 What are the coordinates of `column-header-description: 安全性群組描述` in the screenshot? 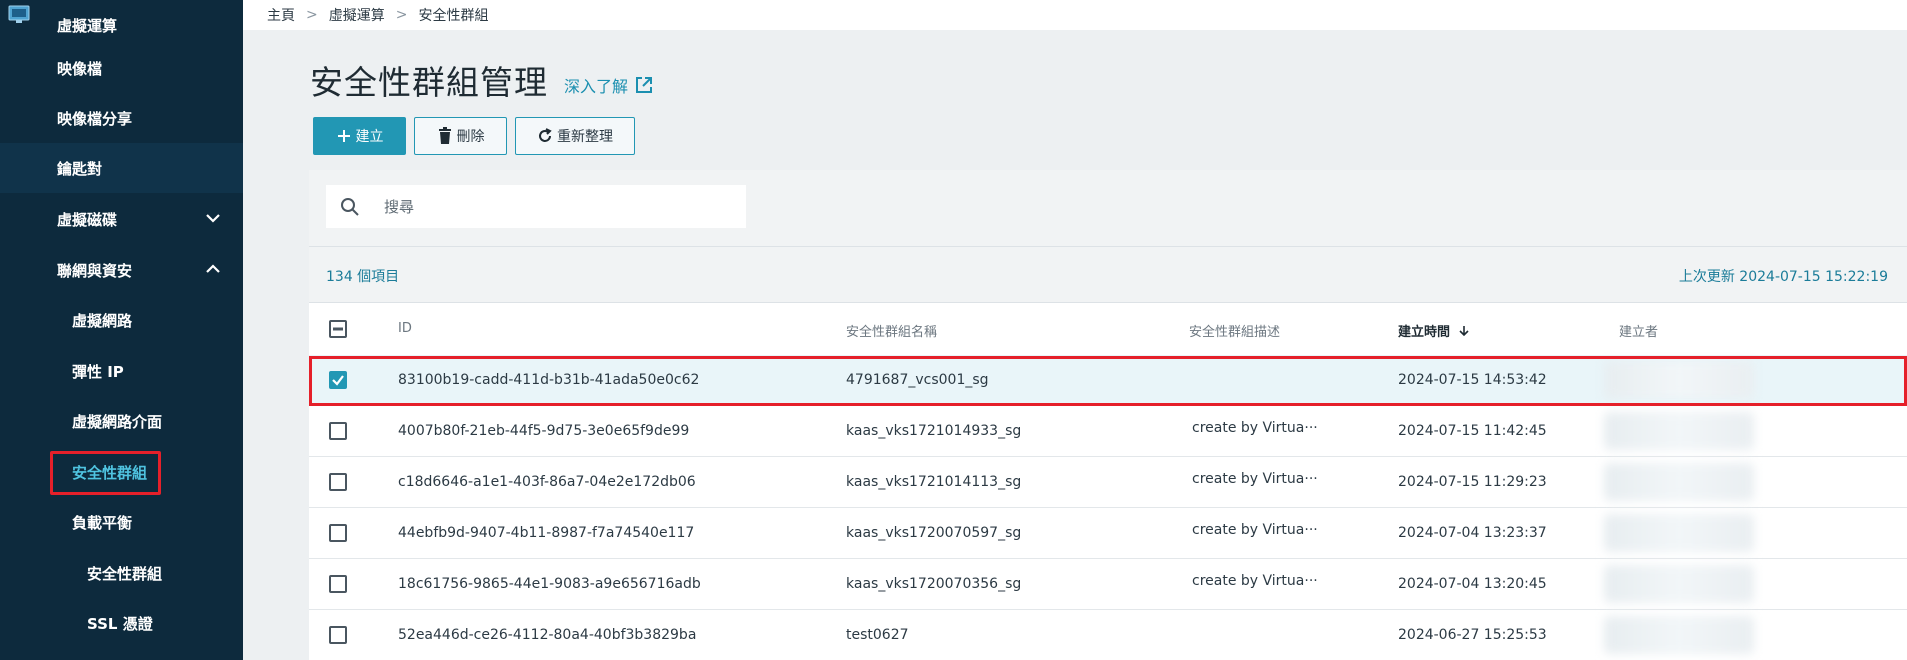 It's located at (1234, 330).